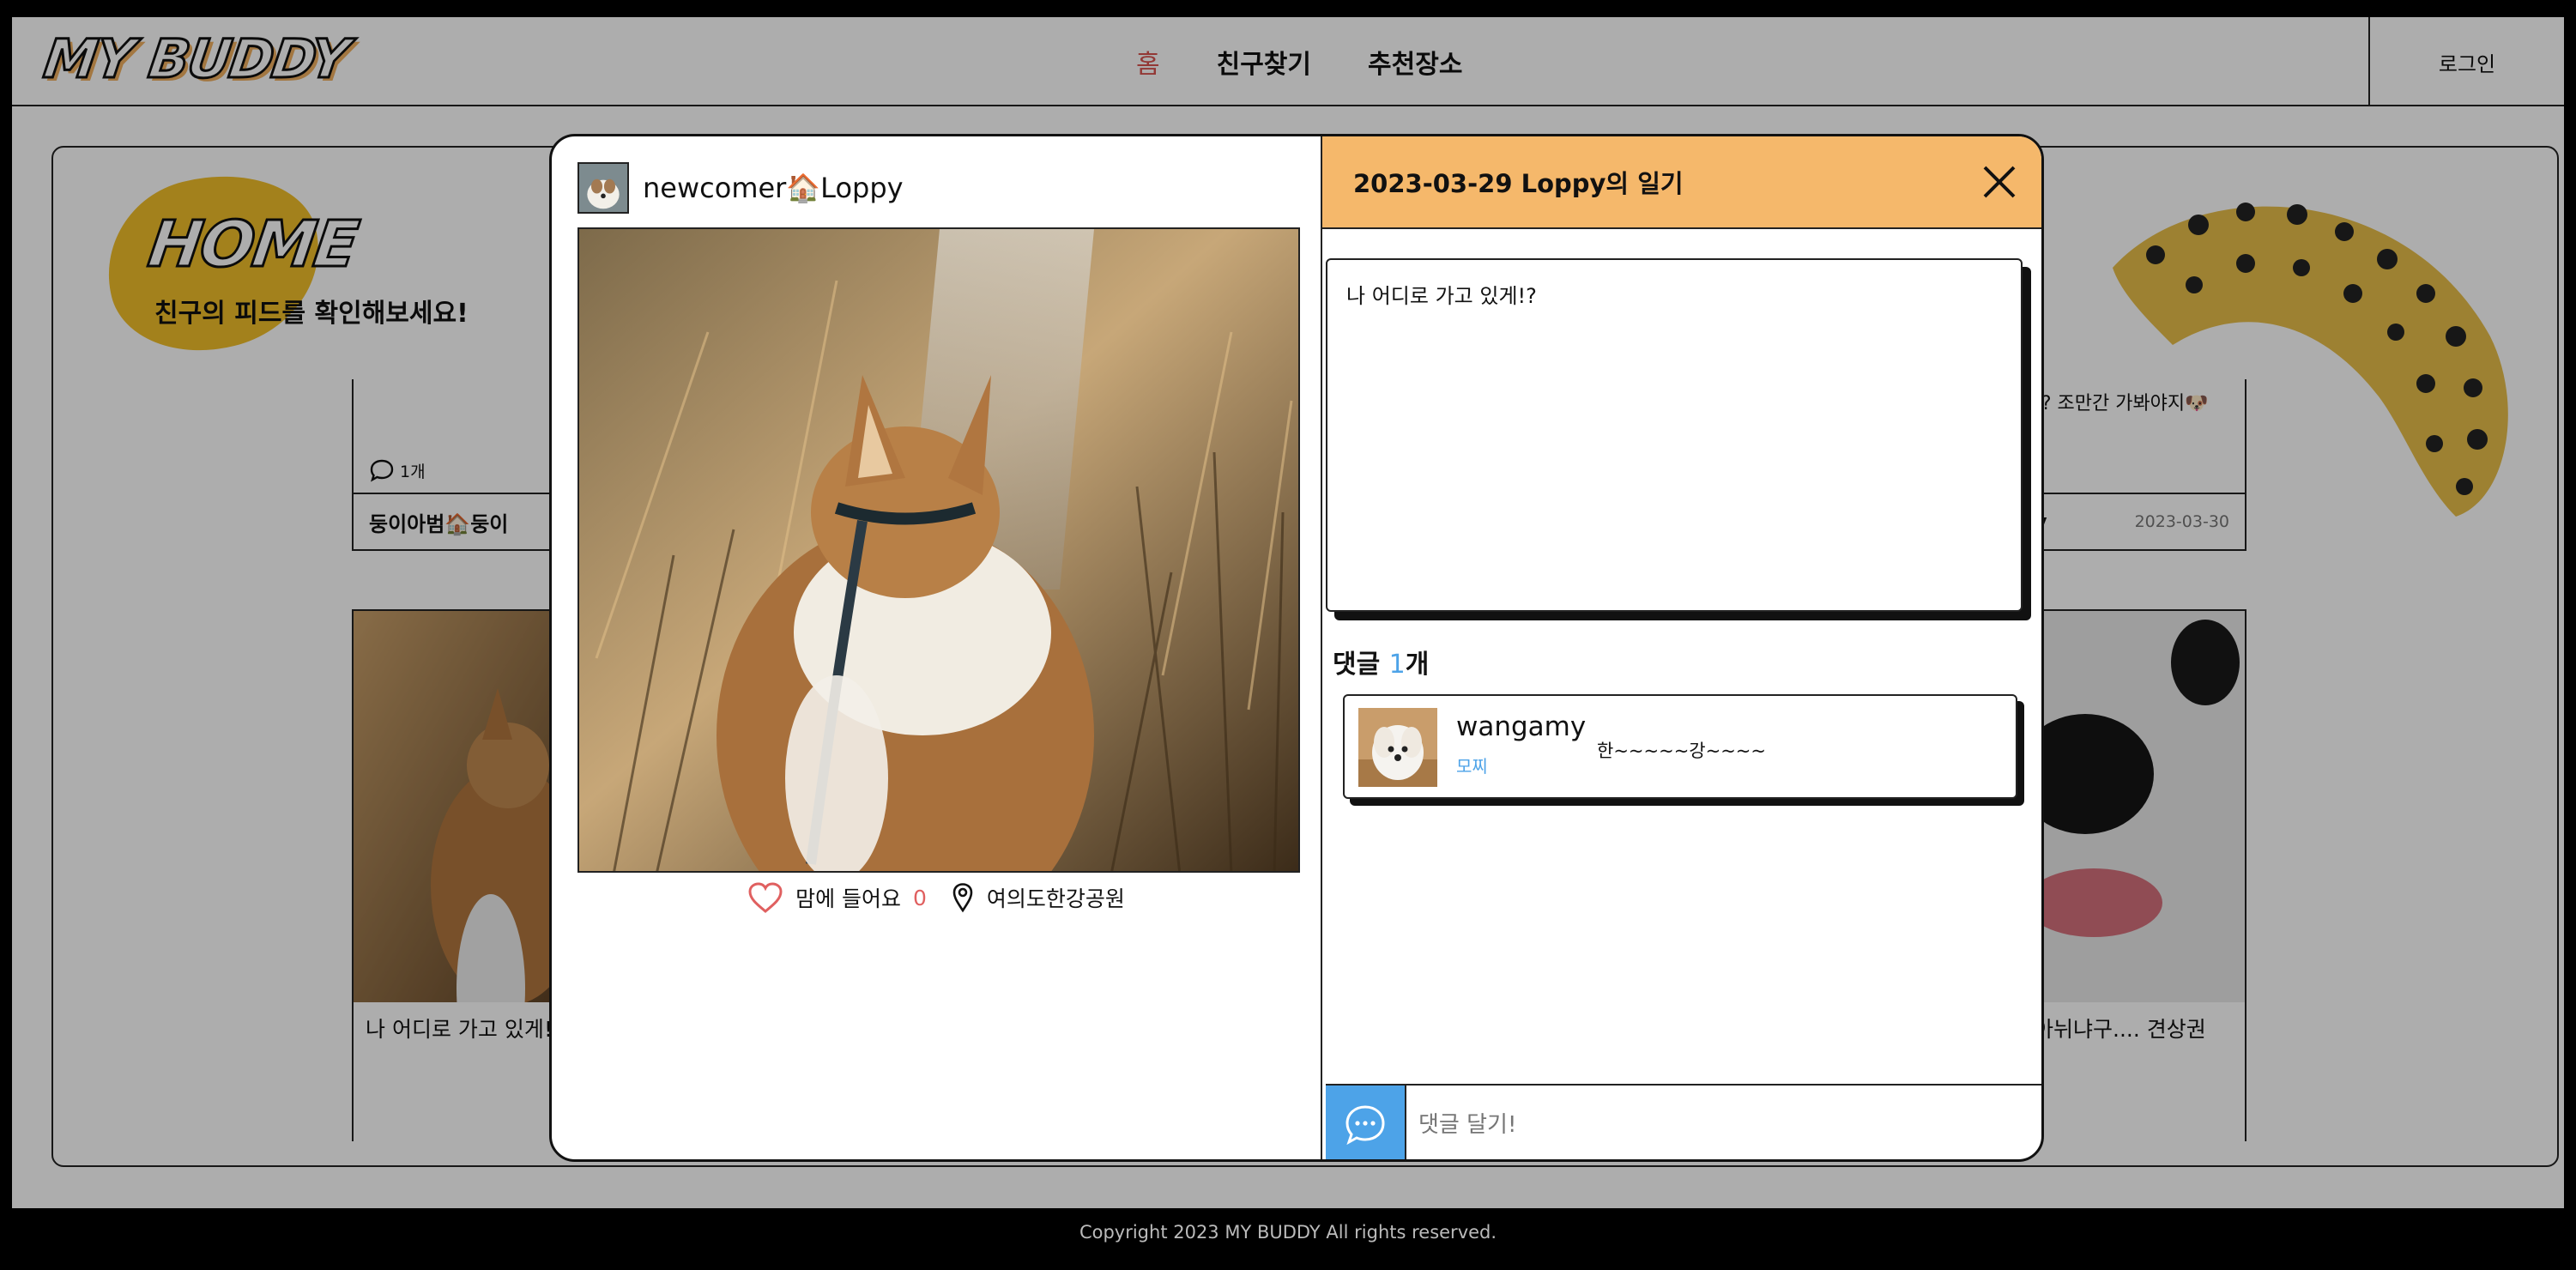 The height and width of the screenshot is (1270, 2576). I want to click on comment-item: wangamy 모찌 한~~~~~강~~~~, so click(1680, 746).